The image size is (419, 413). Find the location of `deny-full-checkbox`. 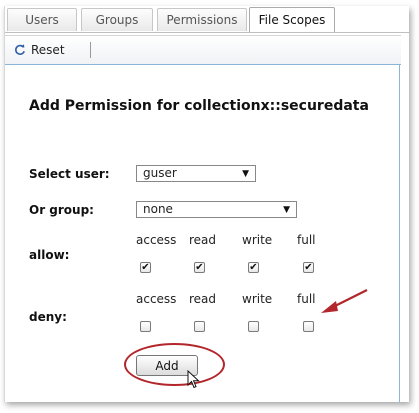

deny-full-checkbox is located at coordinates (308, 326).